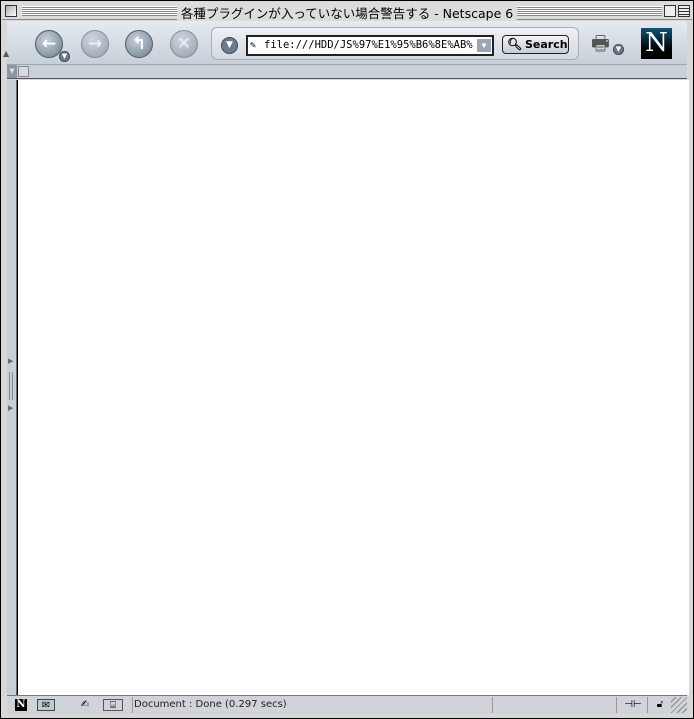 Image resolution: width=694 pixels, height=719 pixels. I want to click on personal-toolbar-collapsed: ▼, so click(347, 72).